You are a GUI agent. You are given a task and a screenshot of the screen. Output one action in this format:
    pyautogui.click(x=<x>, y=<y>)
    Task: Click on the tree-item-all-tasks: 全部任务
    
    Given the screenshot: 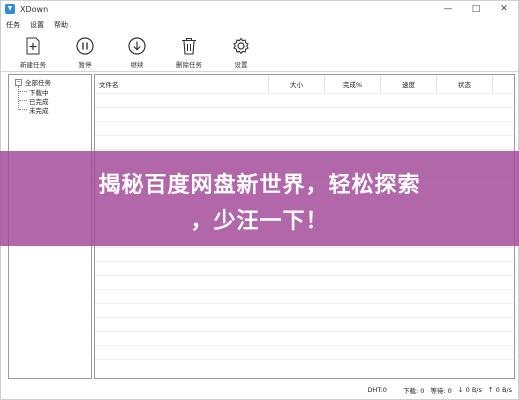 What is the action you would take?
    pyautogui.click(x=38, y=82)
    